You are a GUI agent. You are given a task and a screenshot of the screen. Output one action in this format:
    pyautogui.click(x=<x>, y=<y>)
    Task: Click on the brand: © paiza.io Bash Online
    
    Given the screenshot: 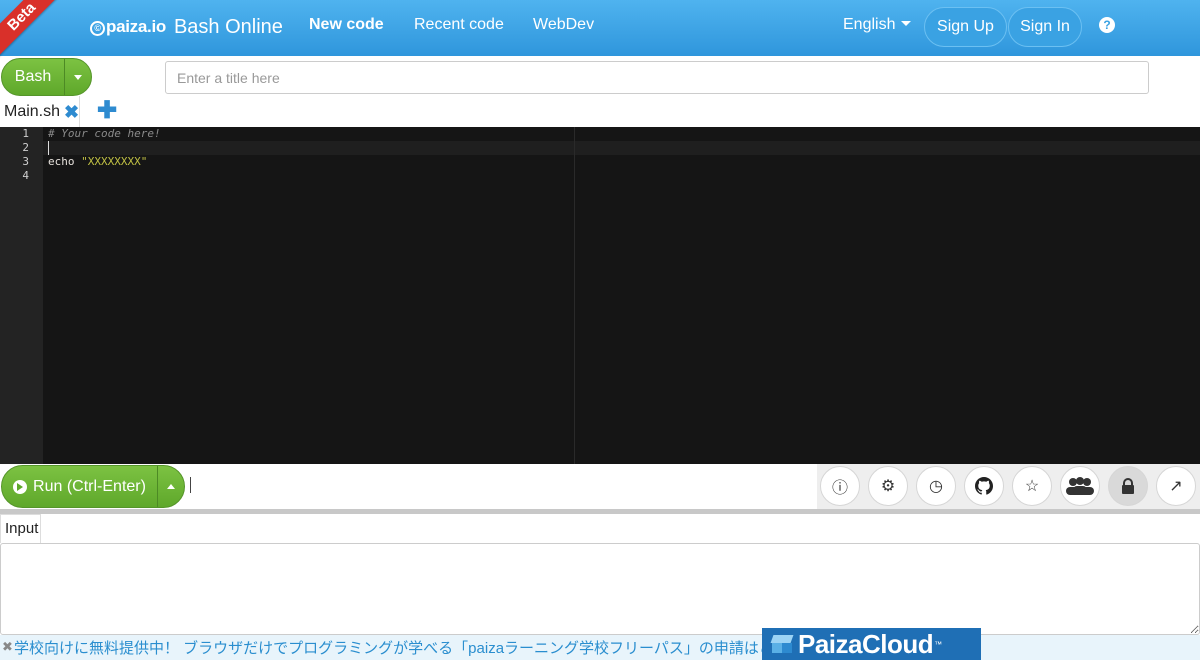 What is the action you would take?
    pyautogui.click(x=186, y=27)
    